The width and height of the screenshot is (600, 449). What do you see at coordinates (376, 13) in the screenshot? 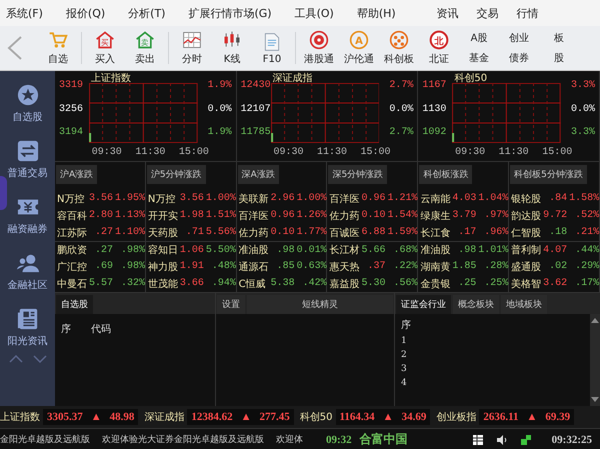
I see `menu-item: 帮助(H)` at bounding box center [376, 13].